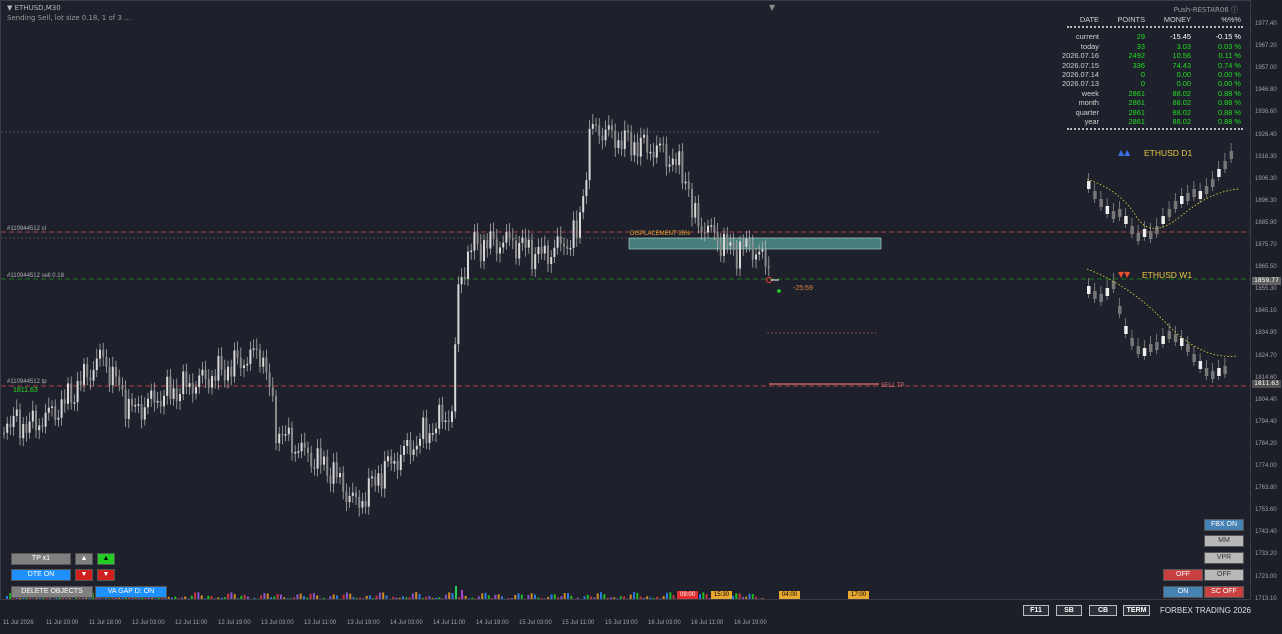  What do you see at coordinates (1224, 525) in the screenshot?
I see `fbx-toggle-button: FBX ON` at bounding box center [1224, 525].